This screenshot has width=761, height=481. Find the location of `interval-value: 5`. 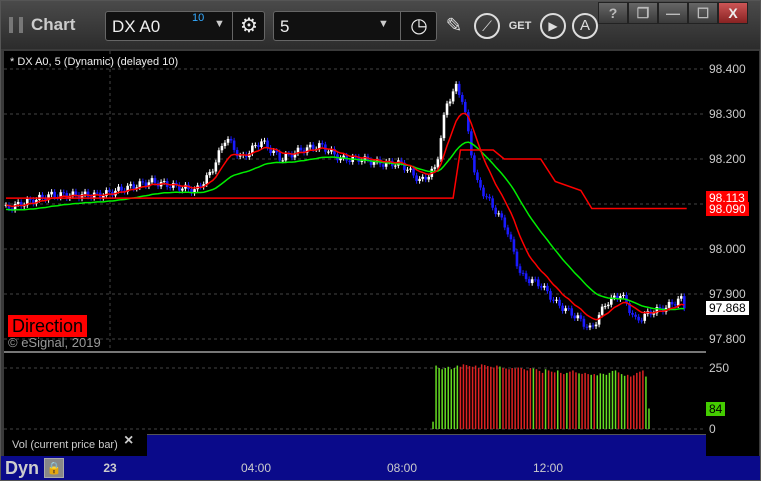

interval-value: 5 is located at coordinates (285, 26).